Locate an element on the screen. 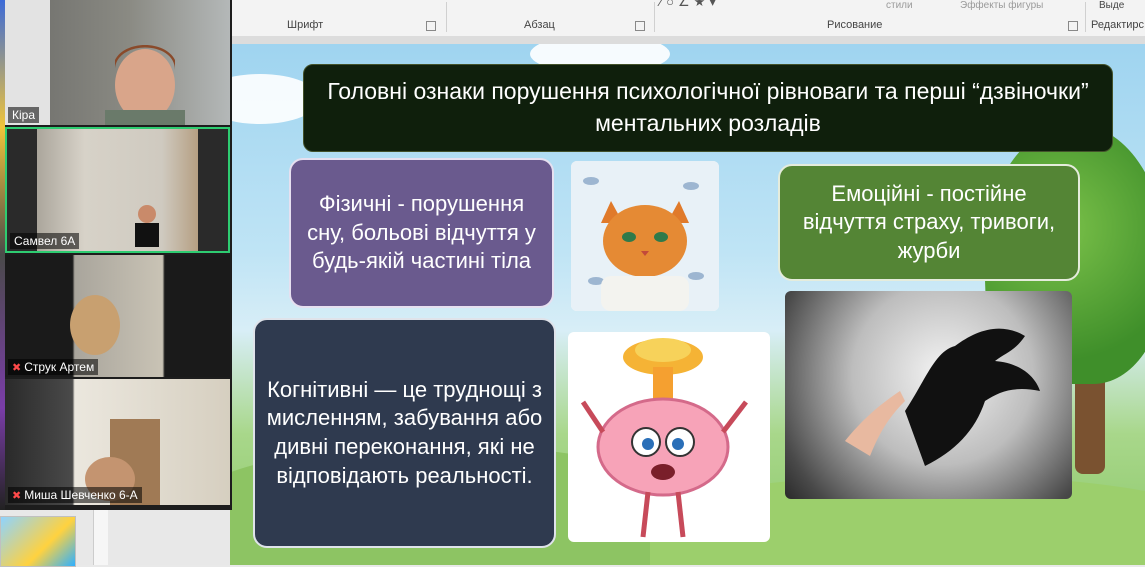 This screenshot has width=1145, height=567. participant-name-tag: Самвел 6А is located at coordinates (45, 241).